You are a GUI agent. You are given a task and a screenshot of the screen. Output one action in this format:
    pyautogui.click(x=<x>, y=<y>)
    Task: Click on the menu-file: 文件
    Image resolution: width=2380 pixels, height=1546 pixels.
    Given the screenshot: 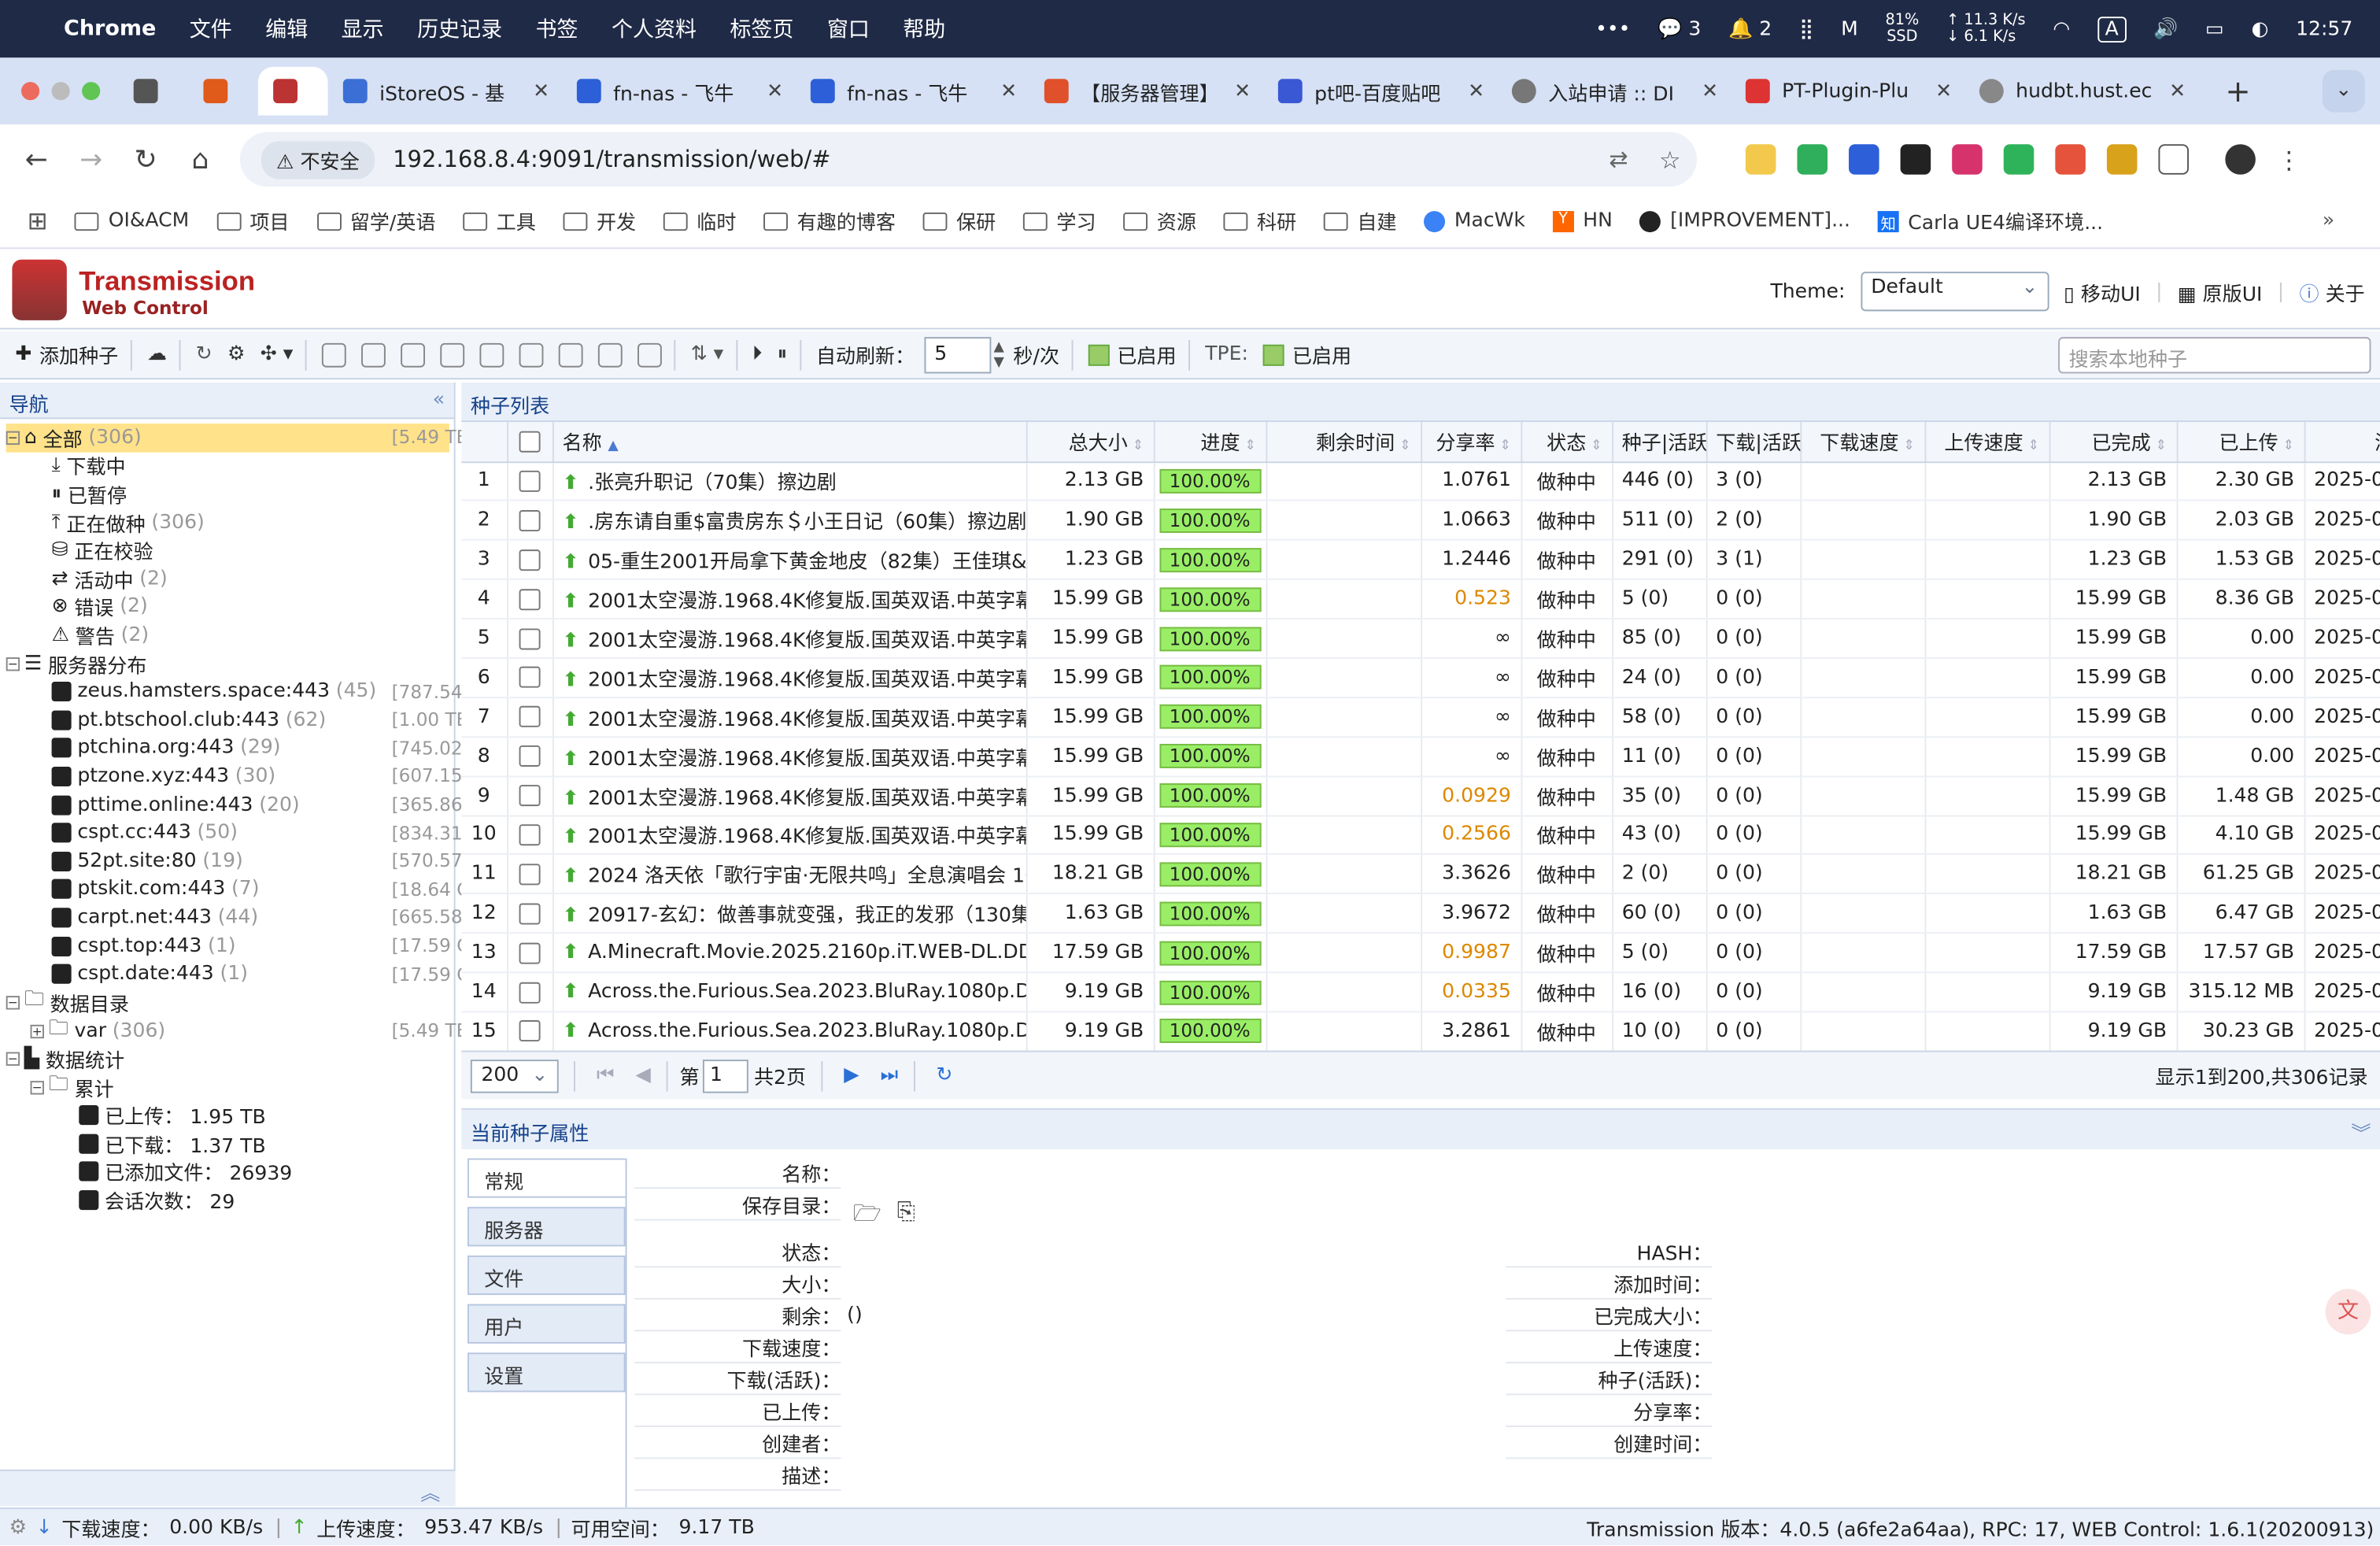 What is the action you would take?
    pyautogui.click(x=211, y=28)
    